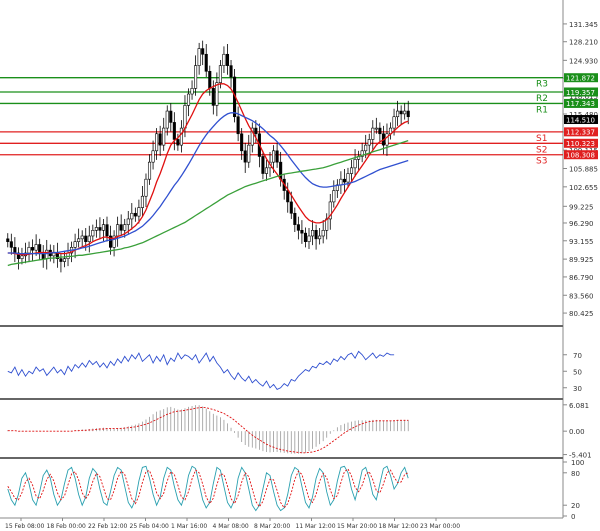  I want to click on rsi-tick-label: 70, so click(577, 356).